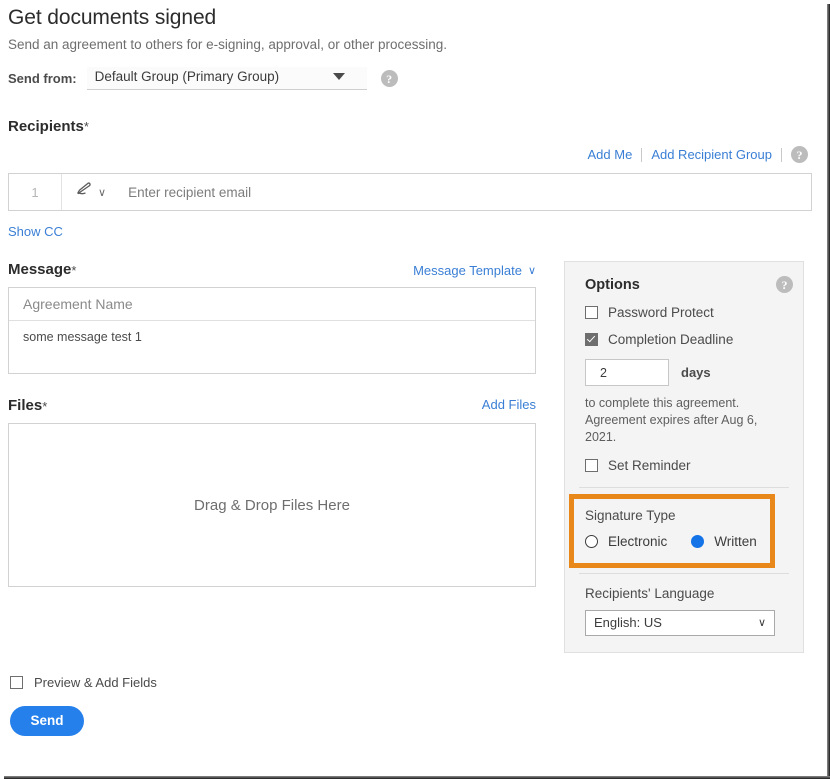 The width and height of the screenshot is (830, 779). What do you see at coordinates (272, 347) in the screenshot?
I see `message-body-textarea: some message test 1` at bounding box center [272, 347].